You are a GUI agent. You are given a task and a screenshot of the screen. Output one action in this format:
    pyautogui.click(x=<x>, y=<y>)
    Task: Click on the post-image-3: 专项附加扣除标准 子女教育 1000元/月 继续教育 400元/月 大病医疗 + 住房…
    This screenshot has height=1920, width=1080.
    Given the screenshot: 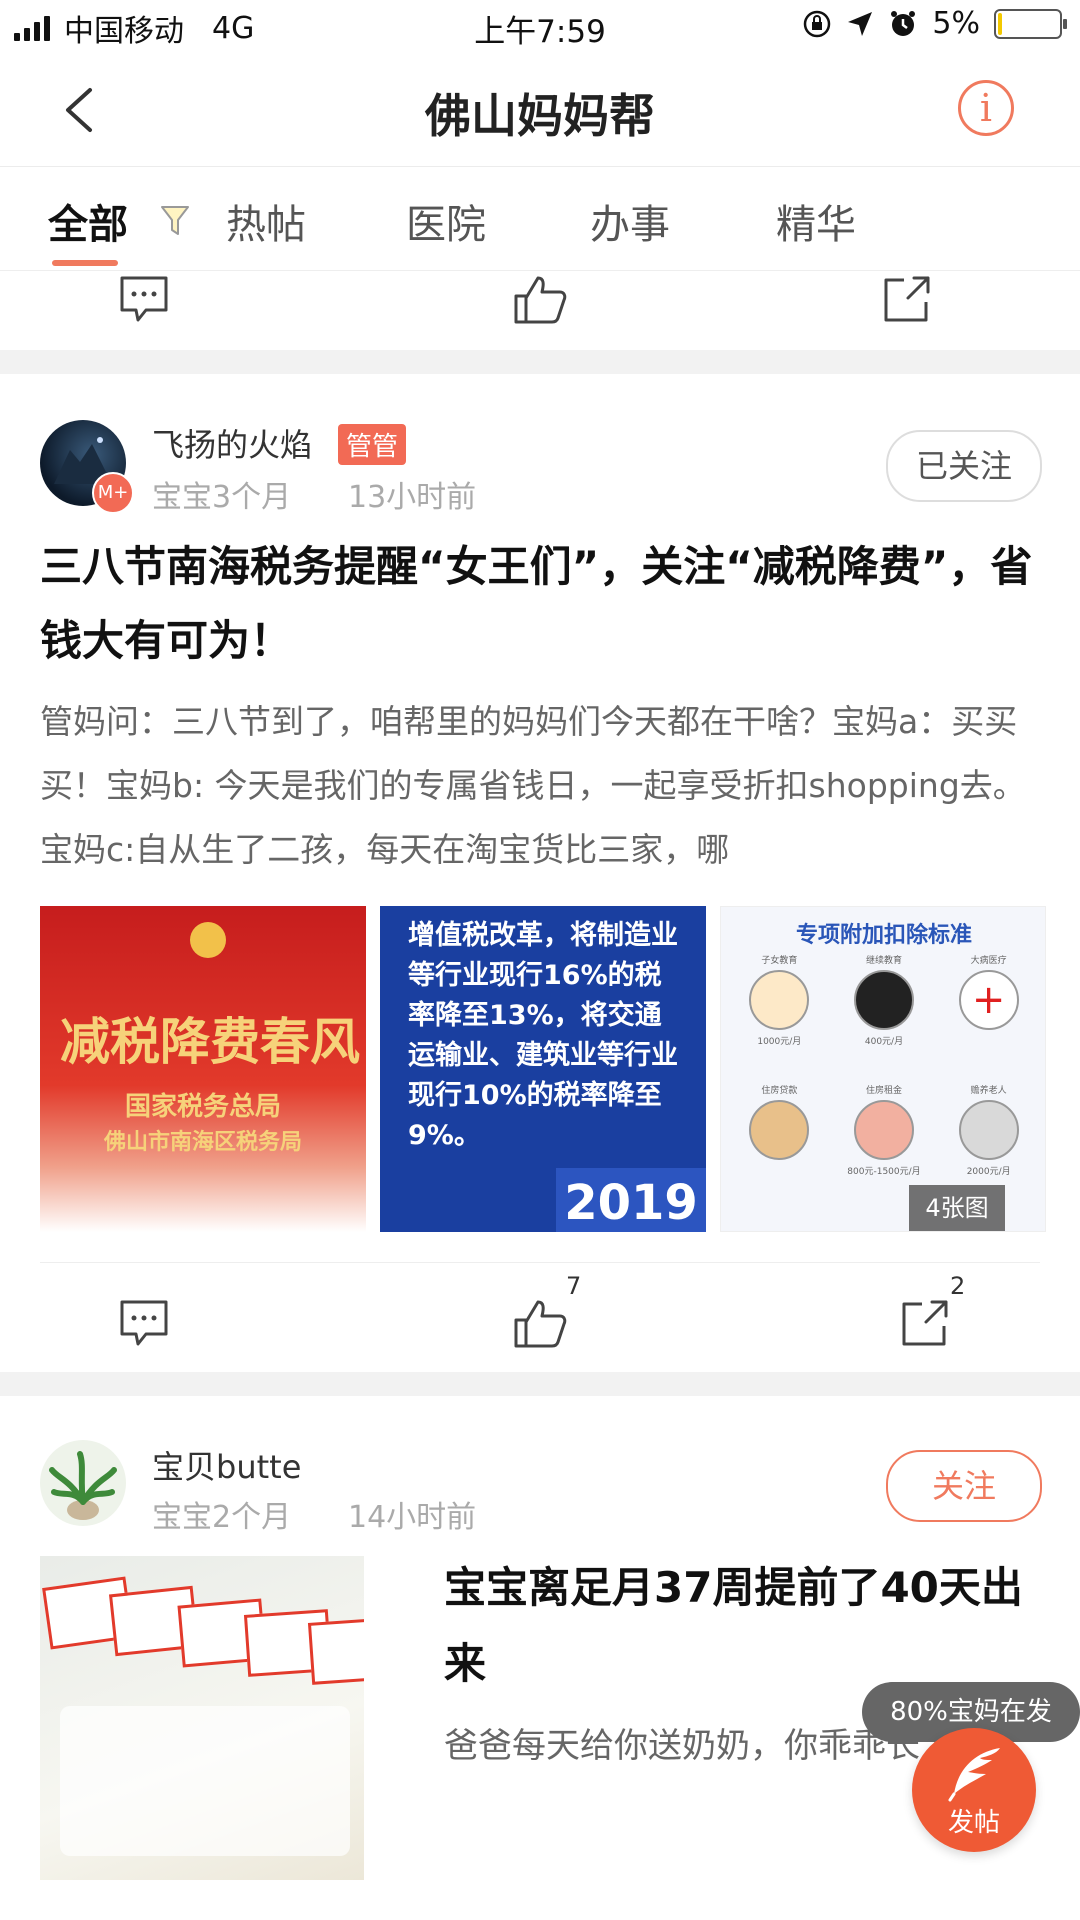 What is the action you would take?
    pyautogui.click(x=883, y=1069)
    